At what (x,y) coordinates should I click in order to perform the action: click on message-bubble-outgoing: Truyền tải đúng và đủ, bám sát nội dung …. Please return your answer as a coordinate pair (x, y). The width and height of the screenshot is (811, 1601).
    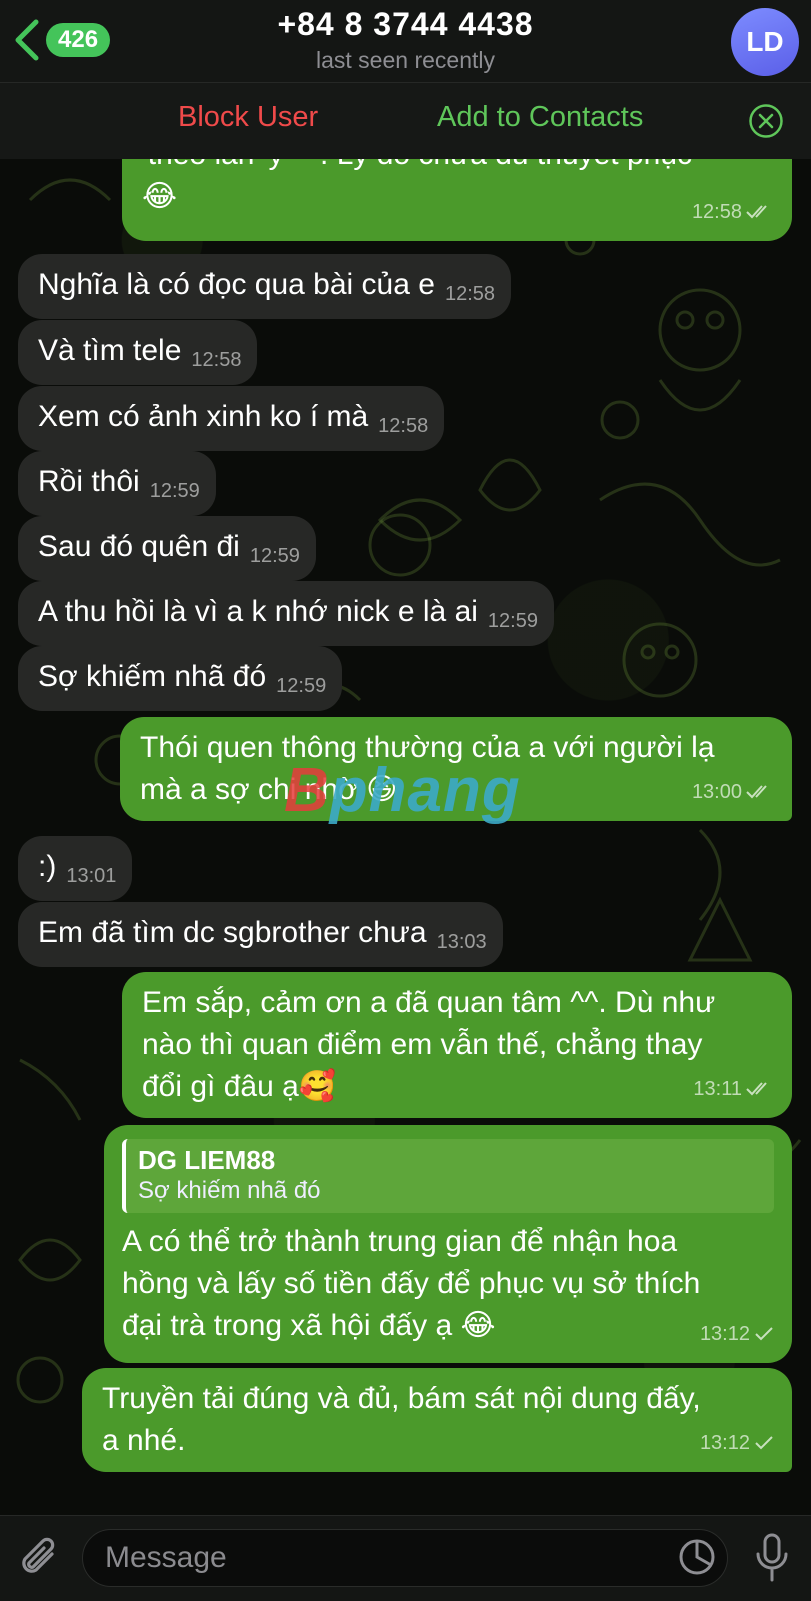
    Looking at the image, I should click on (437, 1420).